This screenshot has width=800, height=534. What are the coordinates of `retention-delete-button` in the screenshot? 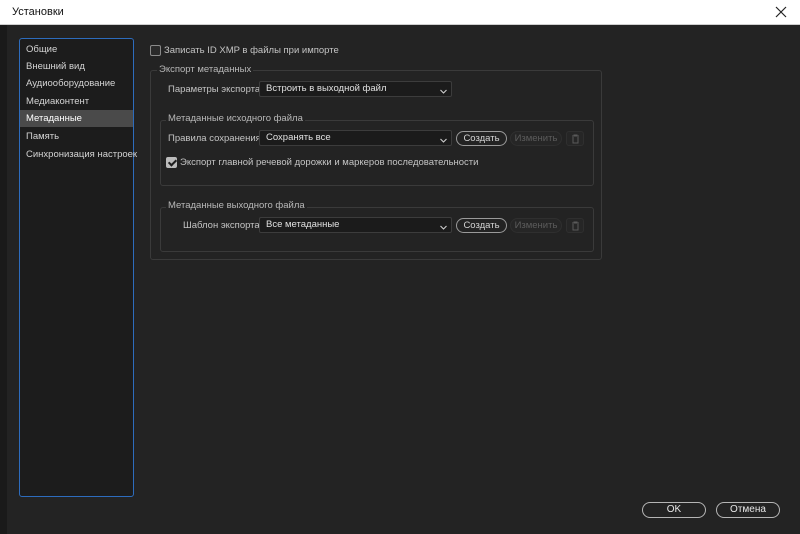 It's located at (575, 138).